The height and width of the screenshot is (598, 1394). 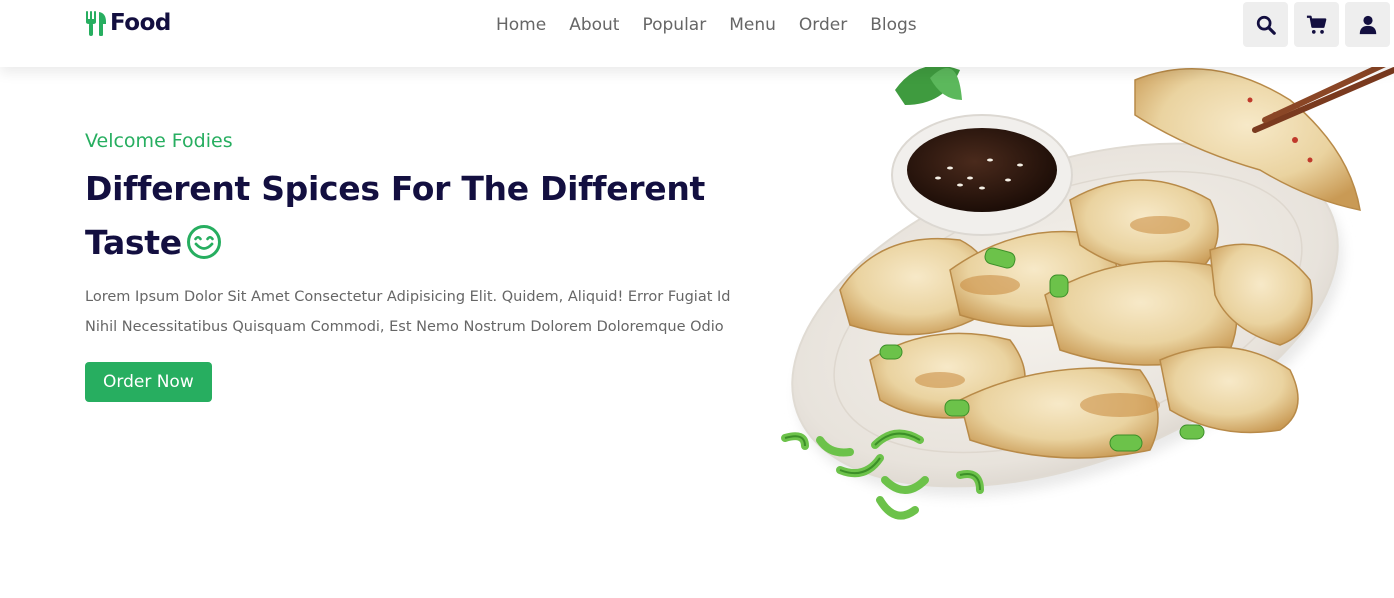 What do you see at coordinates (203, 242) in the screenshot?
I see `smile-icon` at bounding box center [203, 242].